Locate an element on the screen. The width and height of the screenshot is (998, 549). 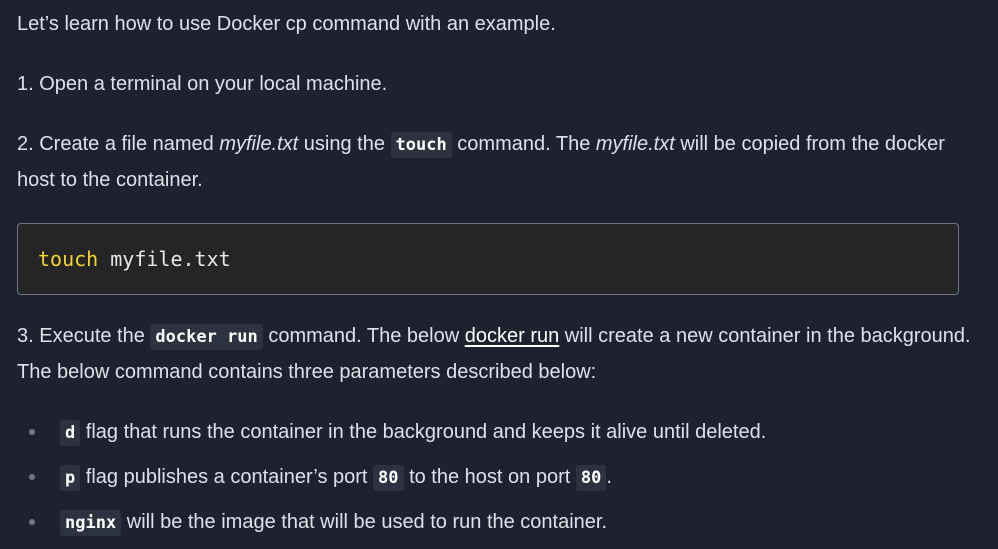
code-block-touch: touch myfile.txt is located at coordinates (488, 259).